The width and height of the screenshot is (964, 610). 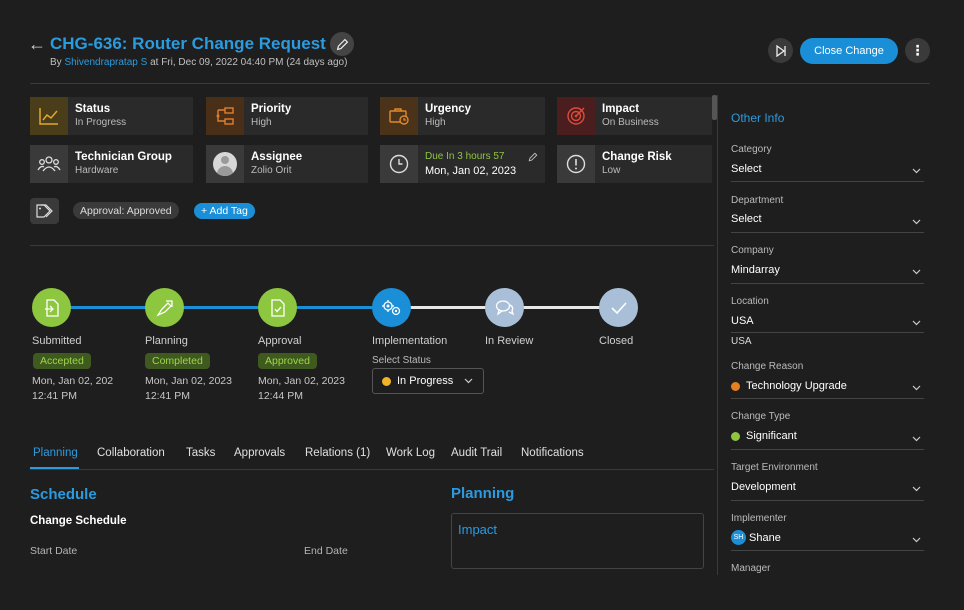 I want to click on status-label: Status, so click(x=93, y=109).